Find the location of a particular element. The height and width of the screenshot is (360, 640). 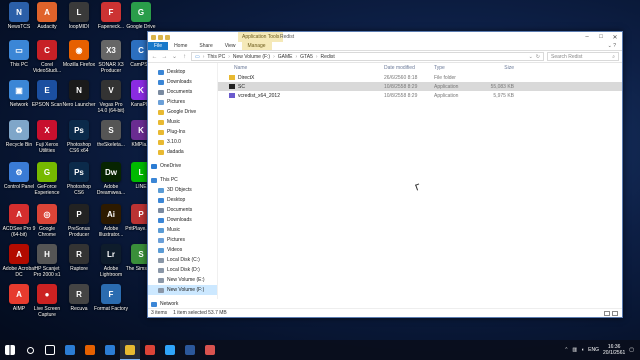

close-button: ✕ is located at coordinates (615, 37).